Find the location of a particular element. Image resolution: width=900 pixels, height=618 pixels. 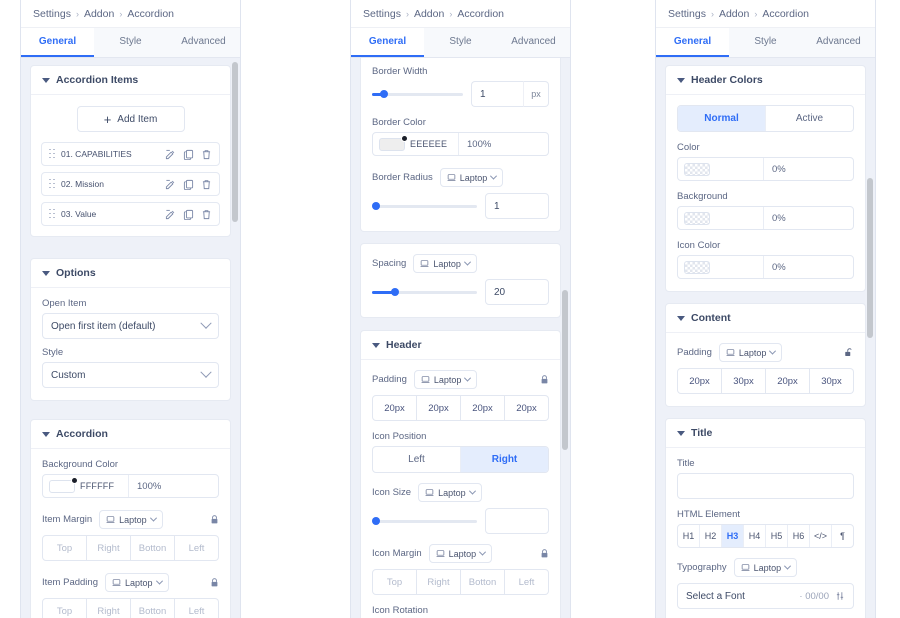

border-radius-input: 1 is located at coordinates (517, 206).